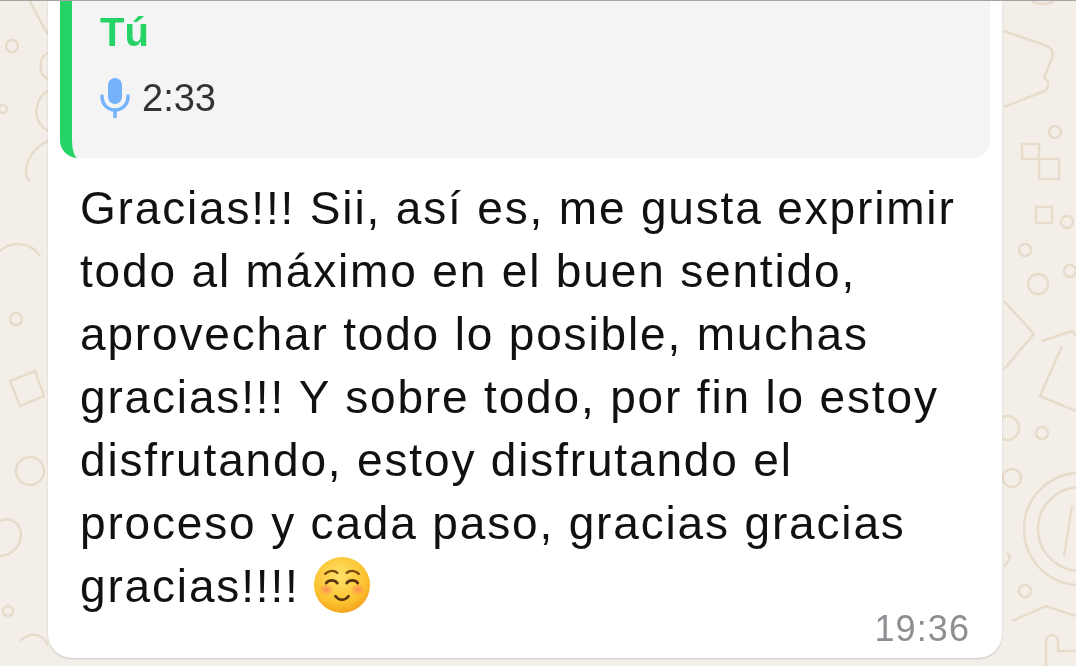  What do you see at coordinates (341, 585) in the screenshot?
I see `smiling-face-emoji-icon` at bounding box center [341, 585].